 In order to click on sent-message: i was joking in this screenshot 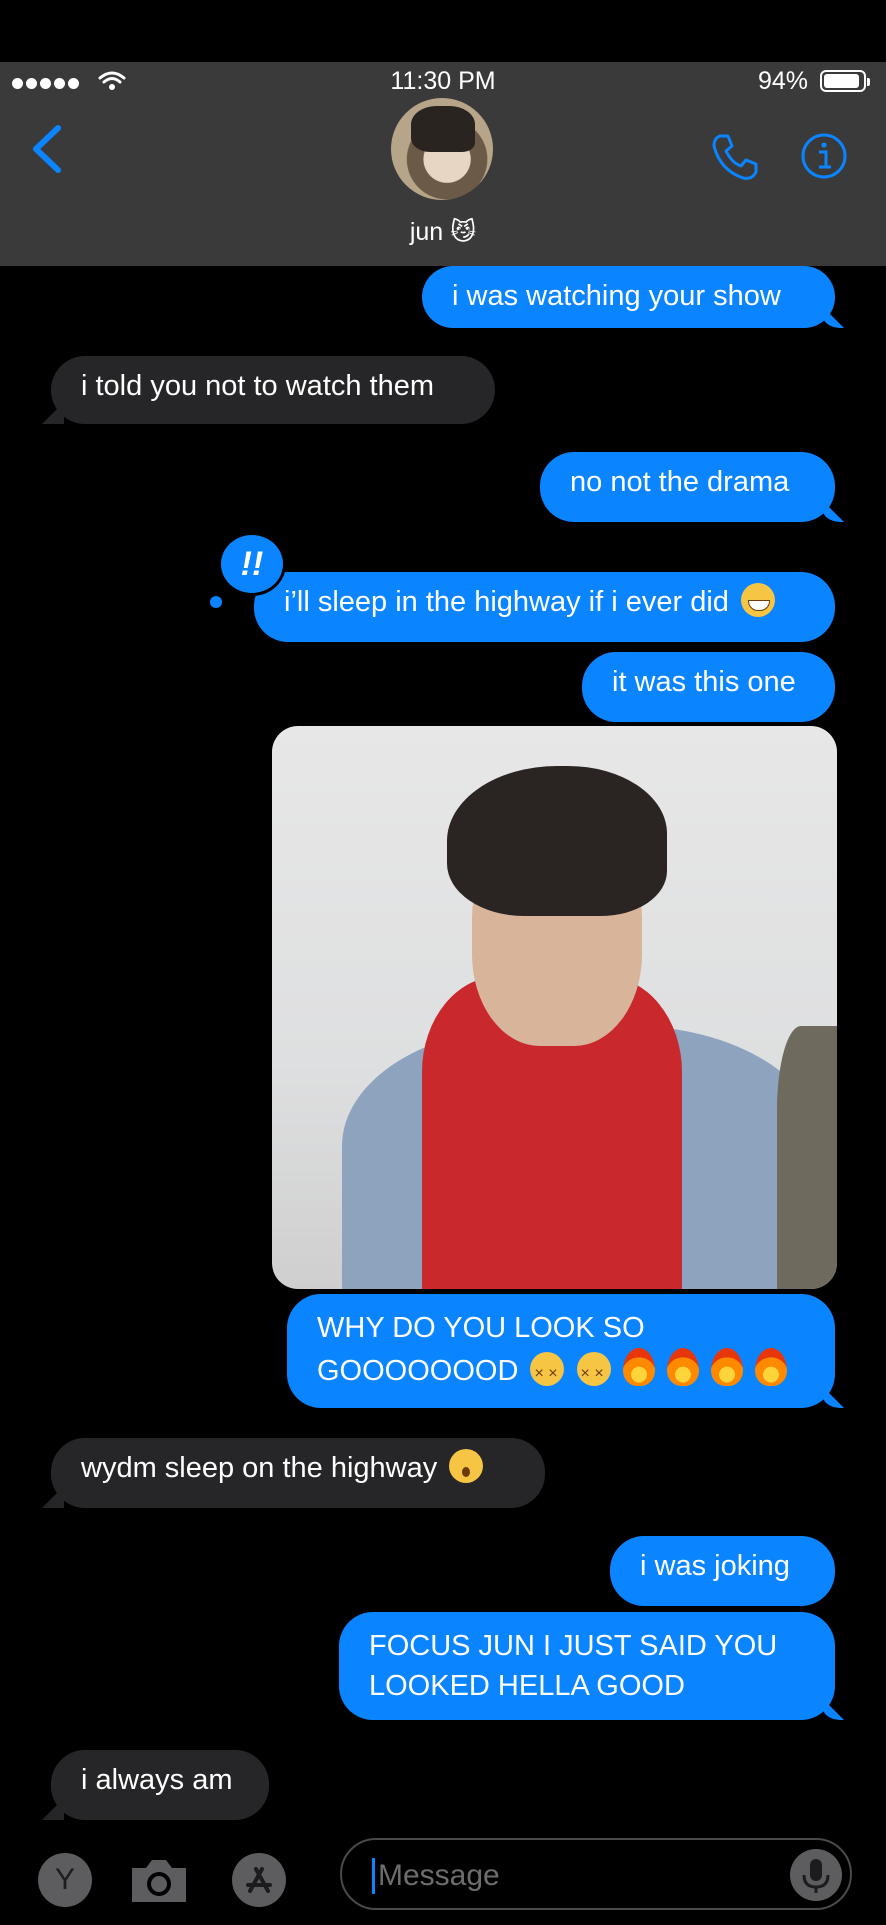, I will do `click(722, 1571)`.